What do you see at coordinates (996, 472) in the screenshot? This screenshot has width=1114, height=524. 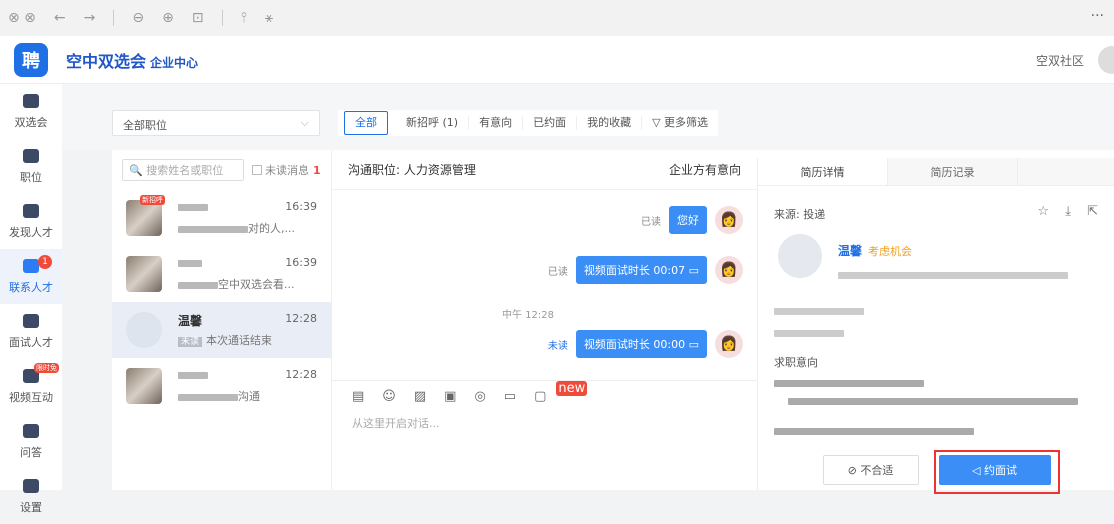 I see `highlight-box` at bounding box center [996, 472].